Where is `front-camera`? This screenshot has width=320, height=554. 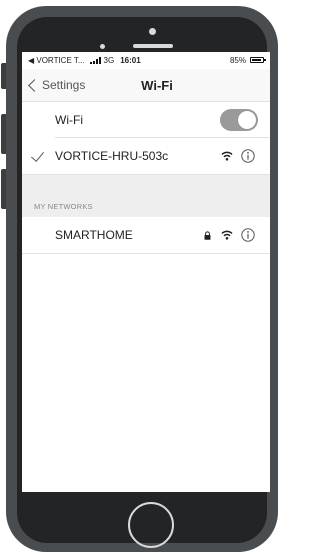 front-camera is located at coordinates (152, 31).